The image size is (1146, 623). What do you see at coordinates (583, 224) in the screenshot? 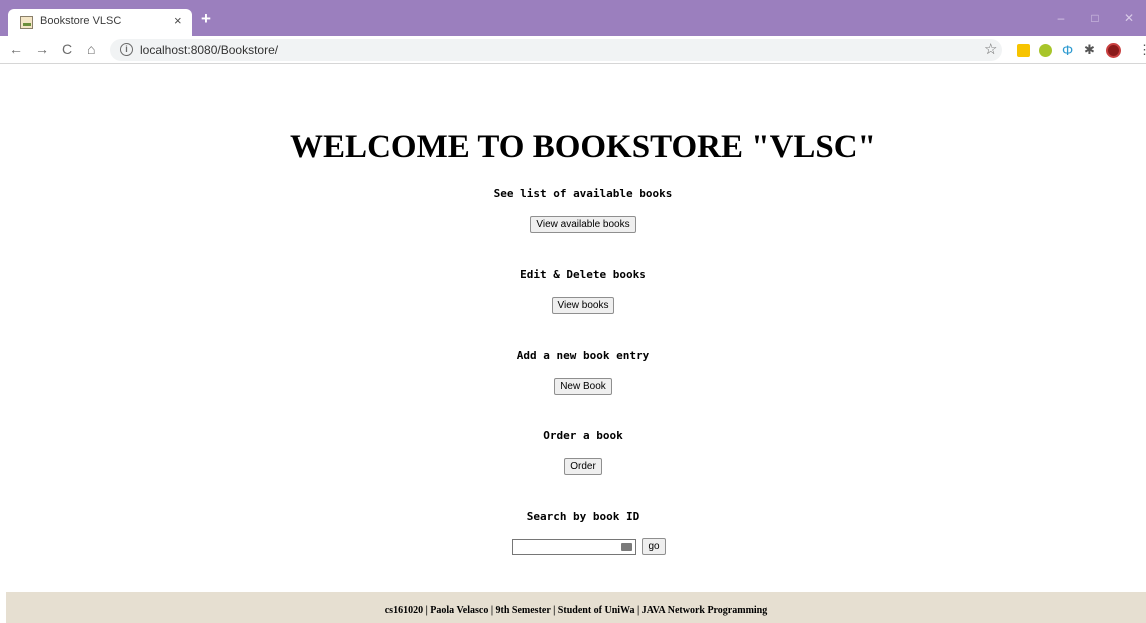
I see `view-available-books-button: View available books` at bounding box center [583, 224].